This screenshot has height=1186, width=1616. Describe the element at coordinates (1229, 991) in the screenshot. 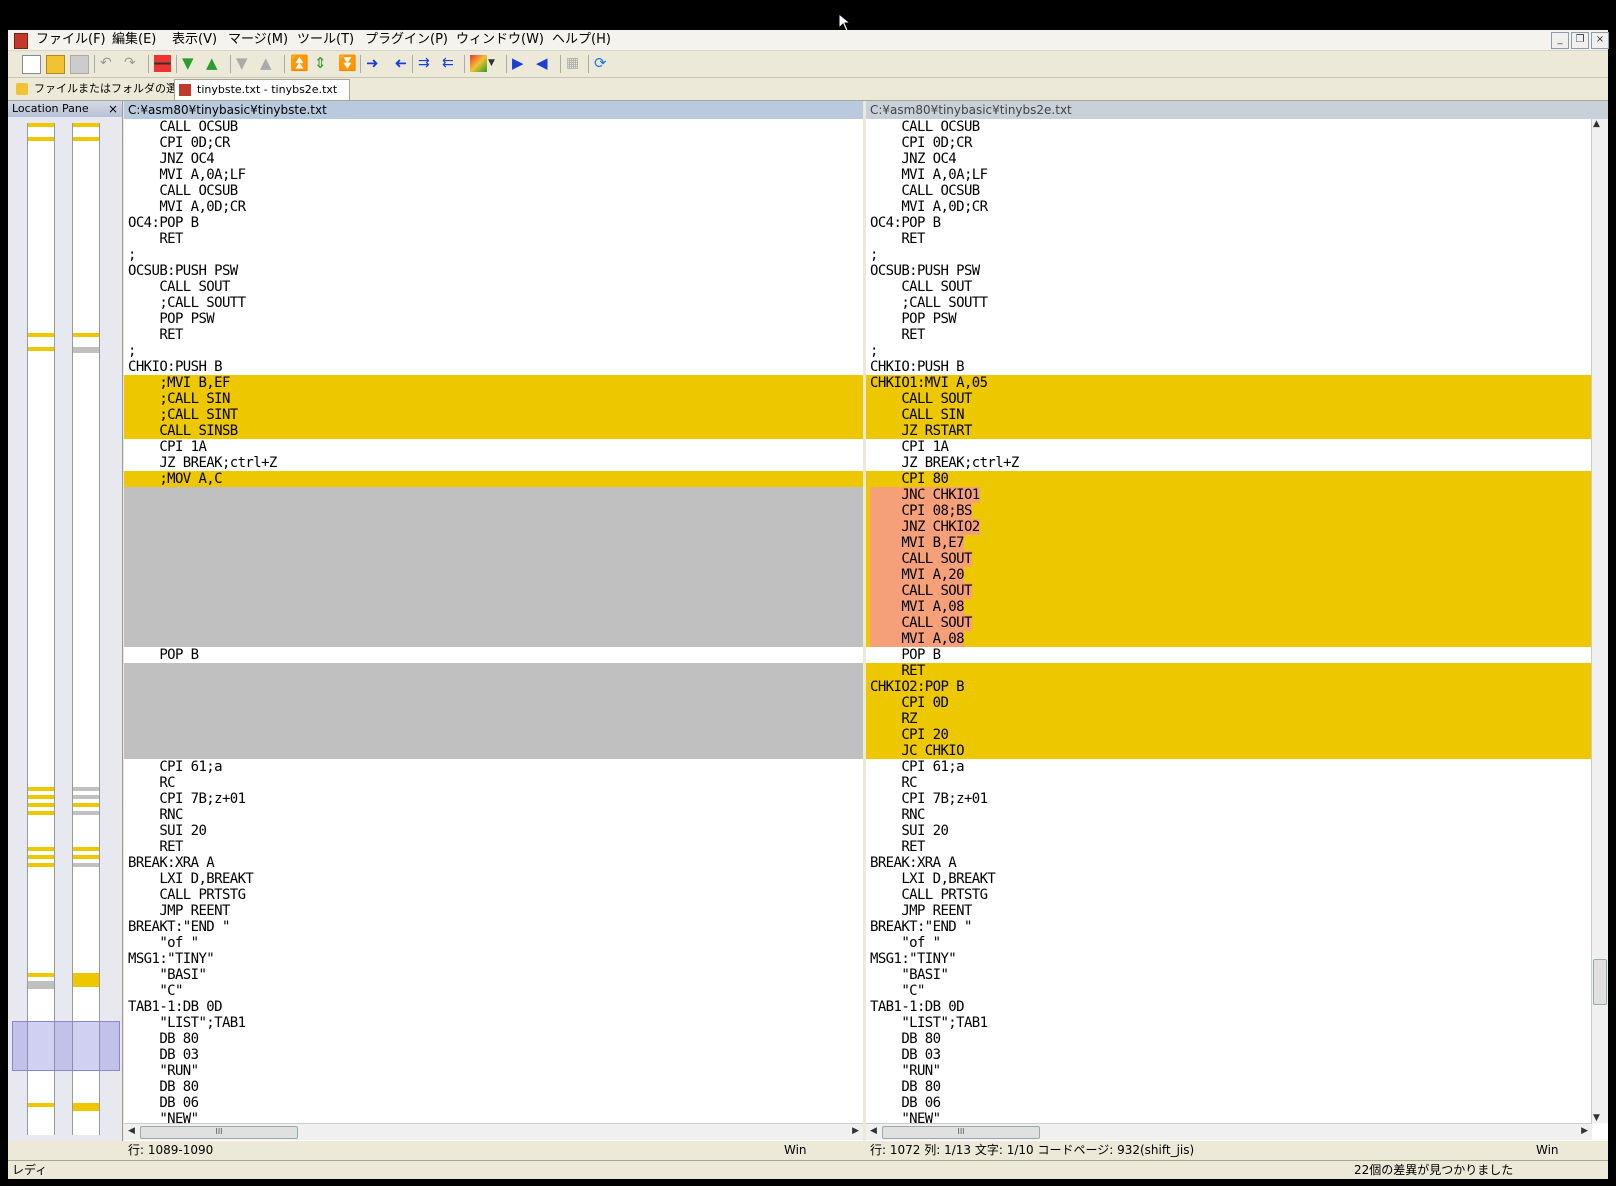

I see `code-line: "C"` at that location.